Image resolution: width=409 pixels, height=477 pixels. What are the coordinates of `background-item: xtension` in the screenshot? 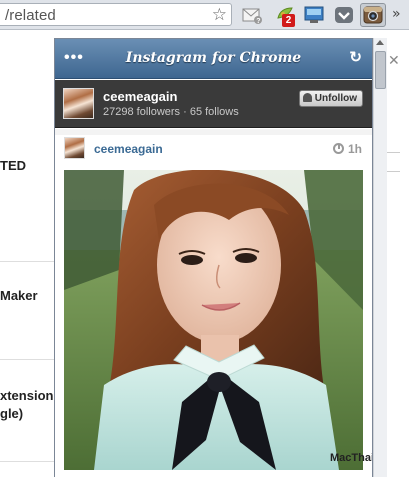 It's located at (27, 395).